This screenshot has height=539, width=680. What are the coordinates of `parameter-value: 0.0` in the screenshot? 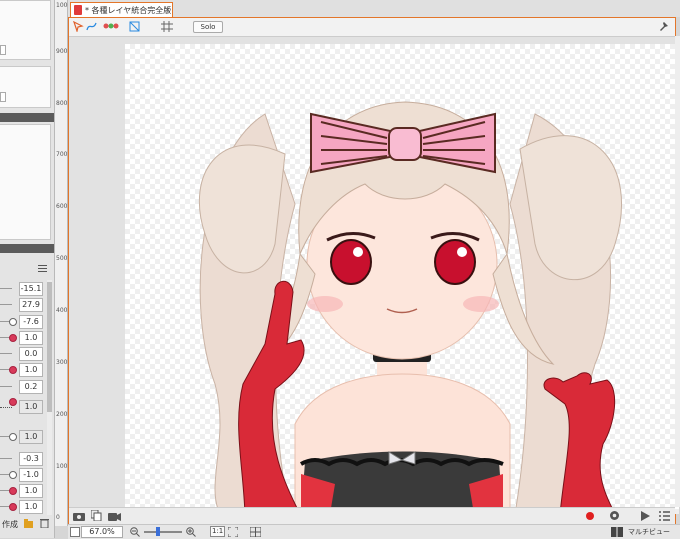 It's located at (31, 354).